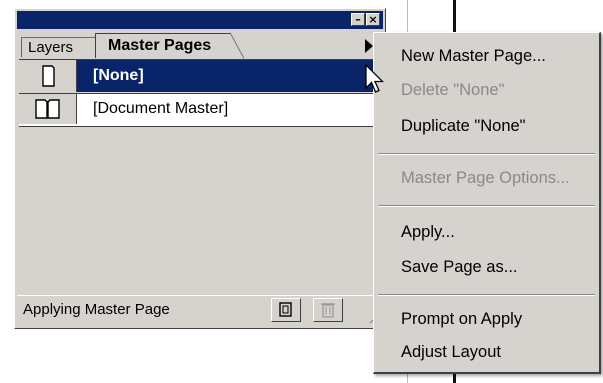 Image resolution: width=603 pixels, height=383 pixels. I want to click on tab-layers: Layers, so click(59, 47).